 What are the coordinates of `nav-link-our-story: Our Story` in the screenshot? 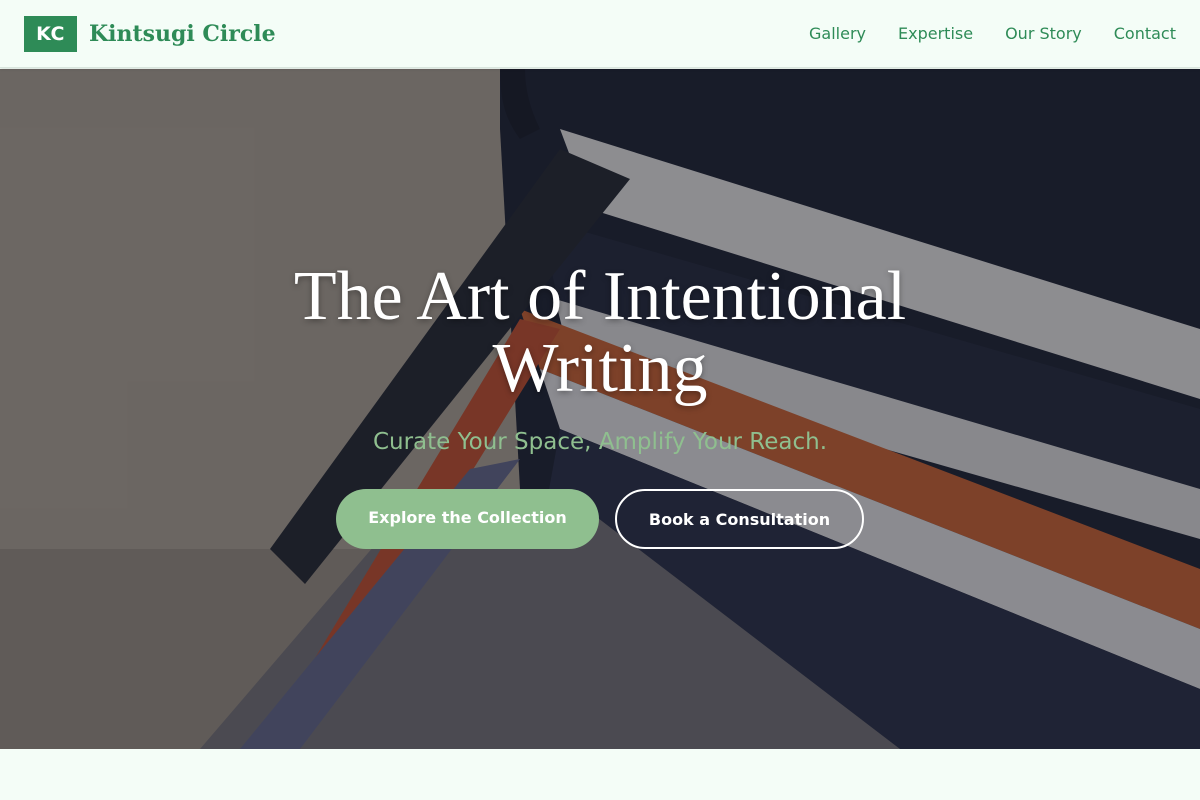 It's located at (1043, 33).